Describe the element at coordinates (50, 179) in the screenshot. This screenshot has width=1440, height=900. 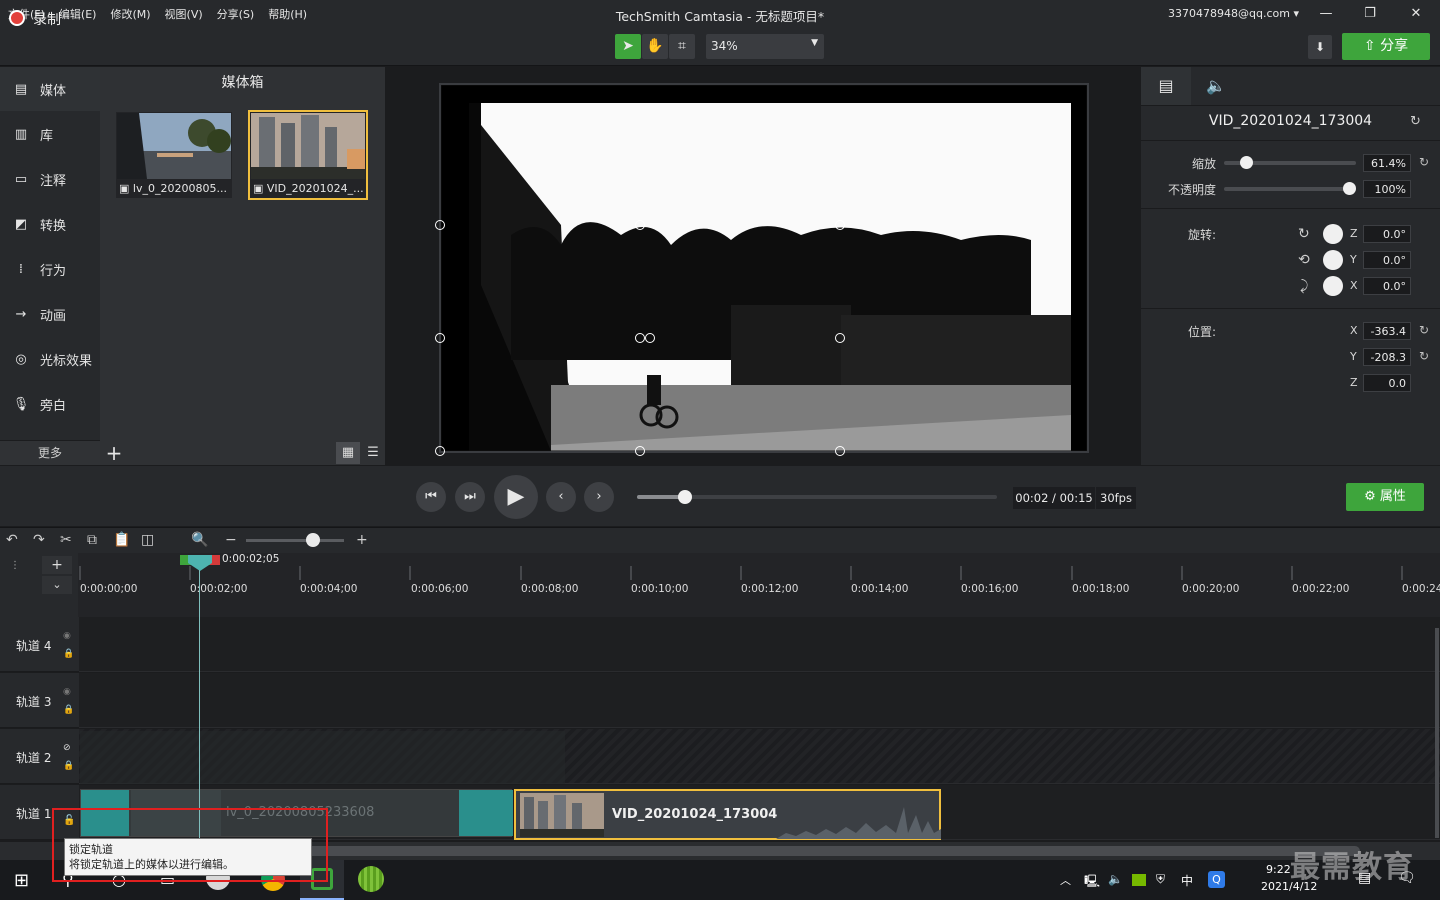
I see `sidebar-item-annotations: ▭ 注释` at that location.